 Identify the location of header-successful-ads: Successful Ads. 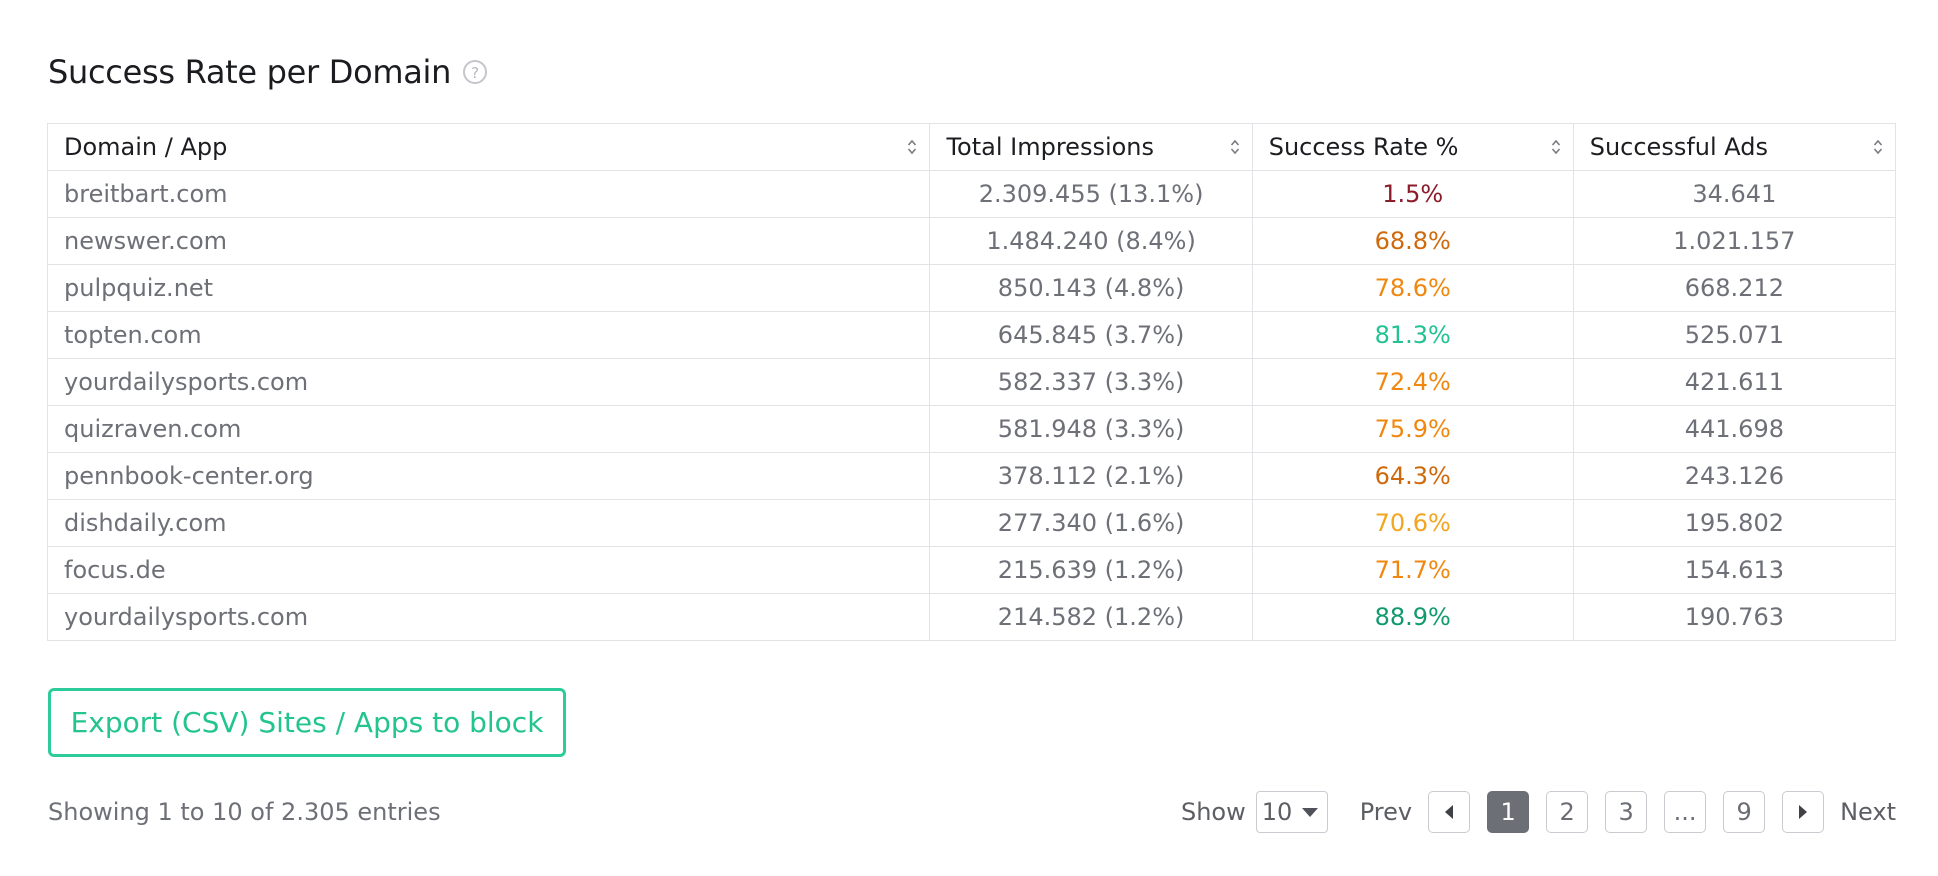
(1734, 147).